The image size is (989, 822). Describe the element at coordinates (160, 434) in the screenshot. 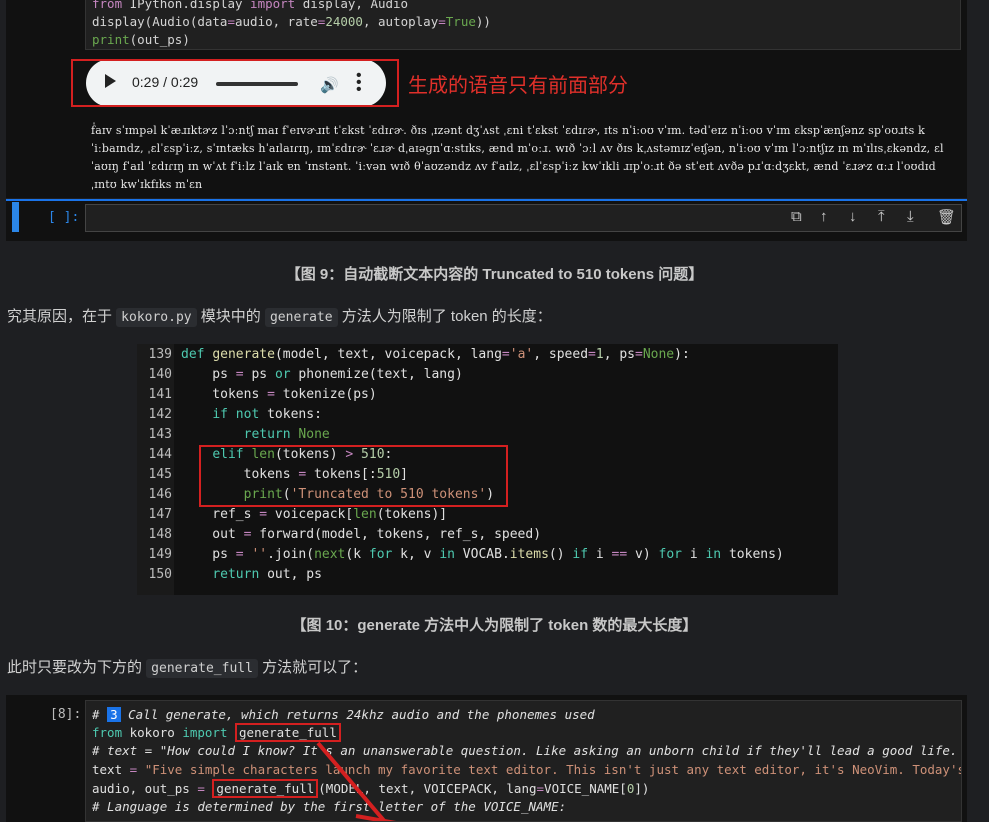

I see `line-number: 143` at that location.